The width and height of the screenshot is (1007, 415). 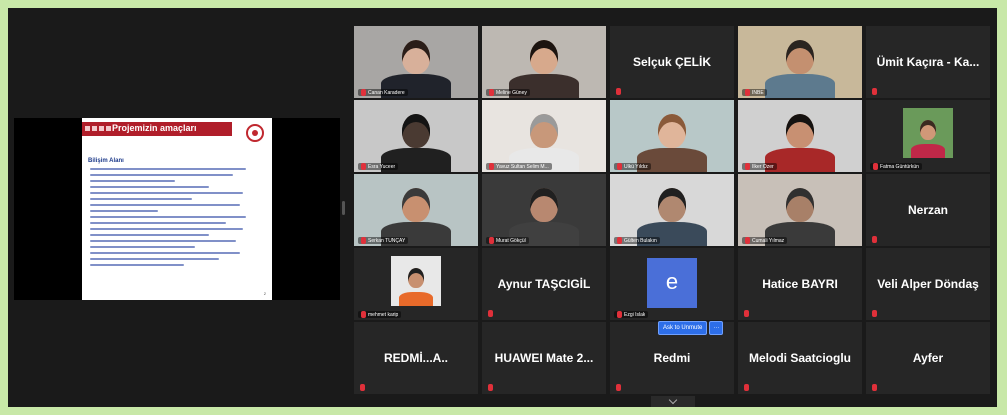 I want to click on participant-tile: Fatma Güntürkün, so click(x=928, y=136).